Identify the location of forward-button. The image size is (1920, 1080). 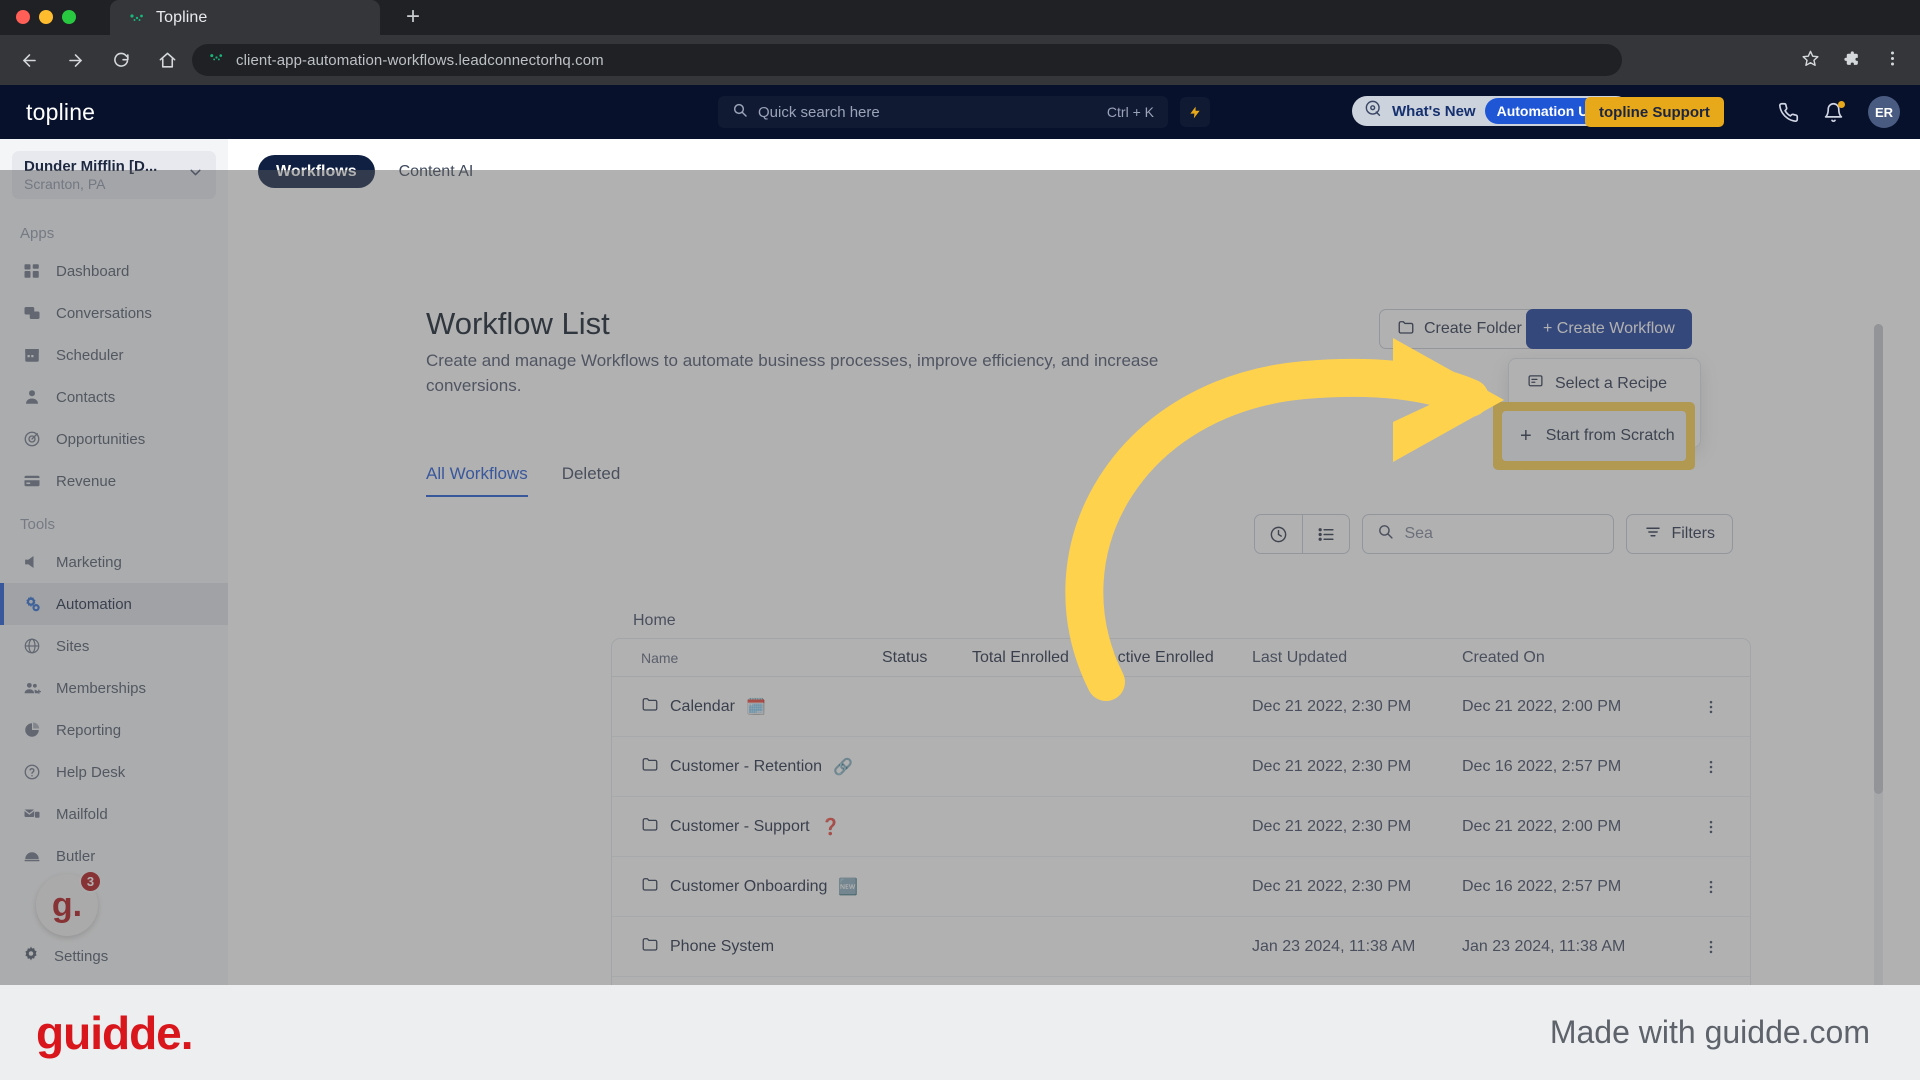
(75, 60).